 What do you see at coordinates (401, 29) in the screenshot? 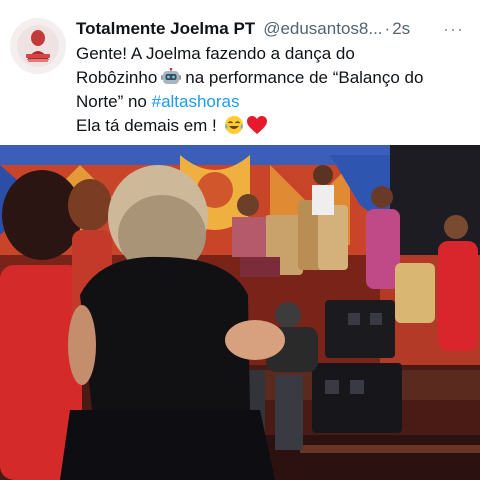
I see `timestamp: 2s` at bounding box center [401, 29].